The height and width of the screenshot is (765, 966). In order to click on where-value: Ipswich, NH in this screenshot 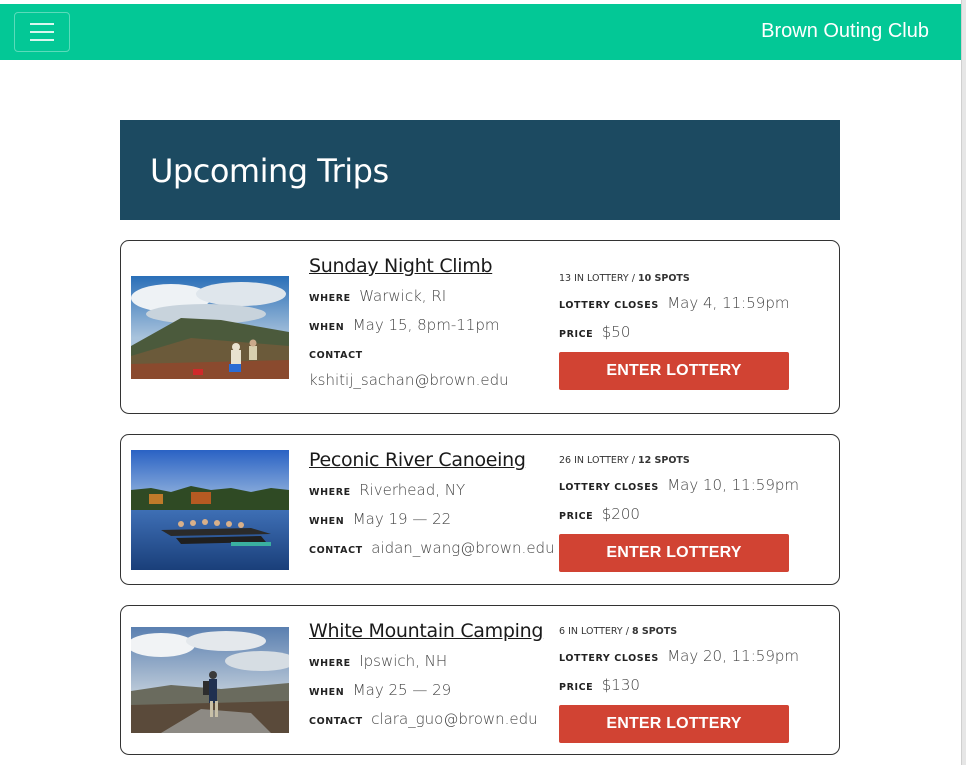, I will do `click(403, 661)`.